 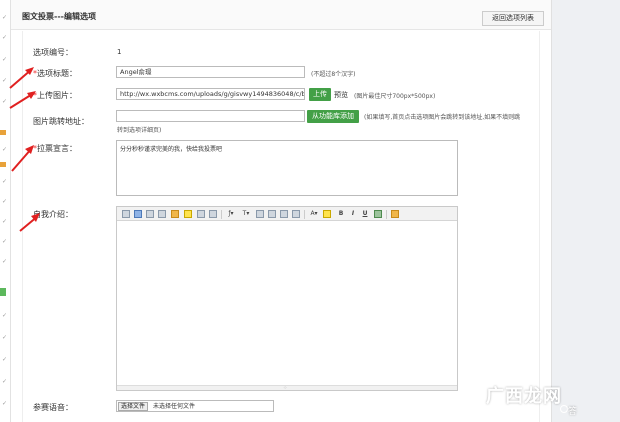 I want to click on watermark: 广西龙网 答, so click(x=549, y=401).